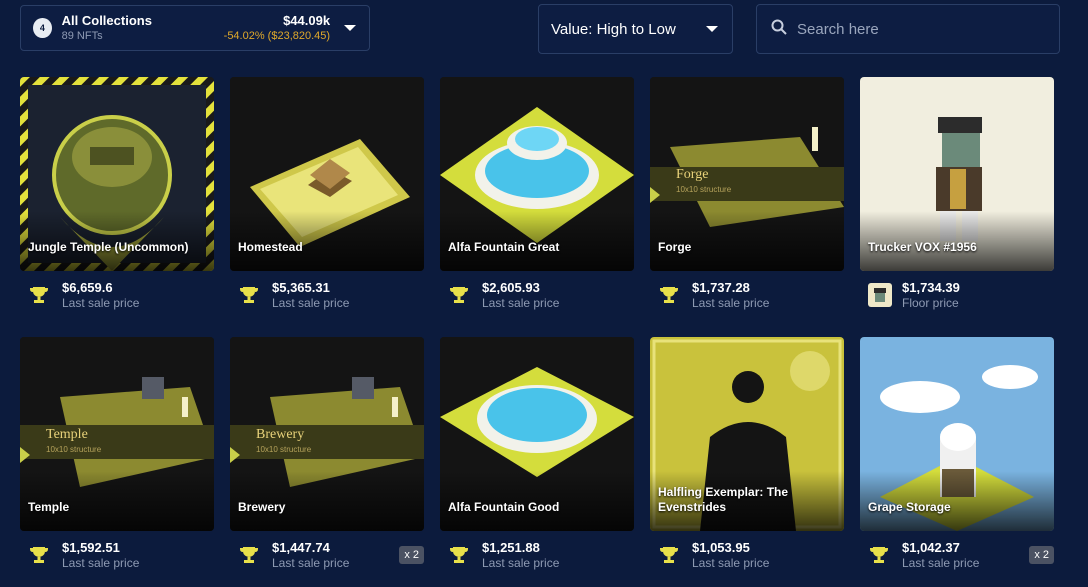  Describe the element at coordinates (277, 36) in the screenshot. I see `collection-value-change: -54.02% ($23,820.45)` at that location.